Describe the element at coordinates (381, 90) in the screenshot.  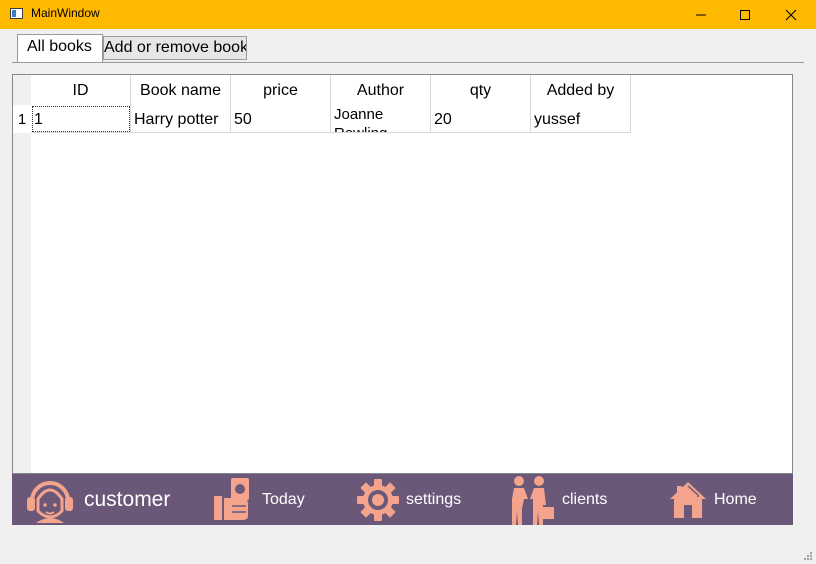
I see `column-header-author: Author` at that location.